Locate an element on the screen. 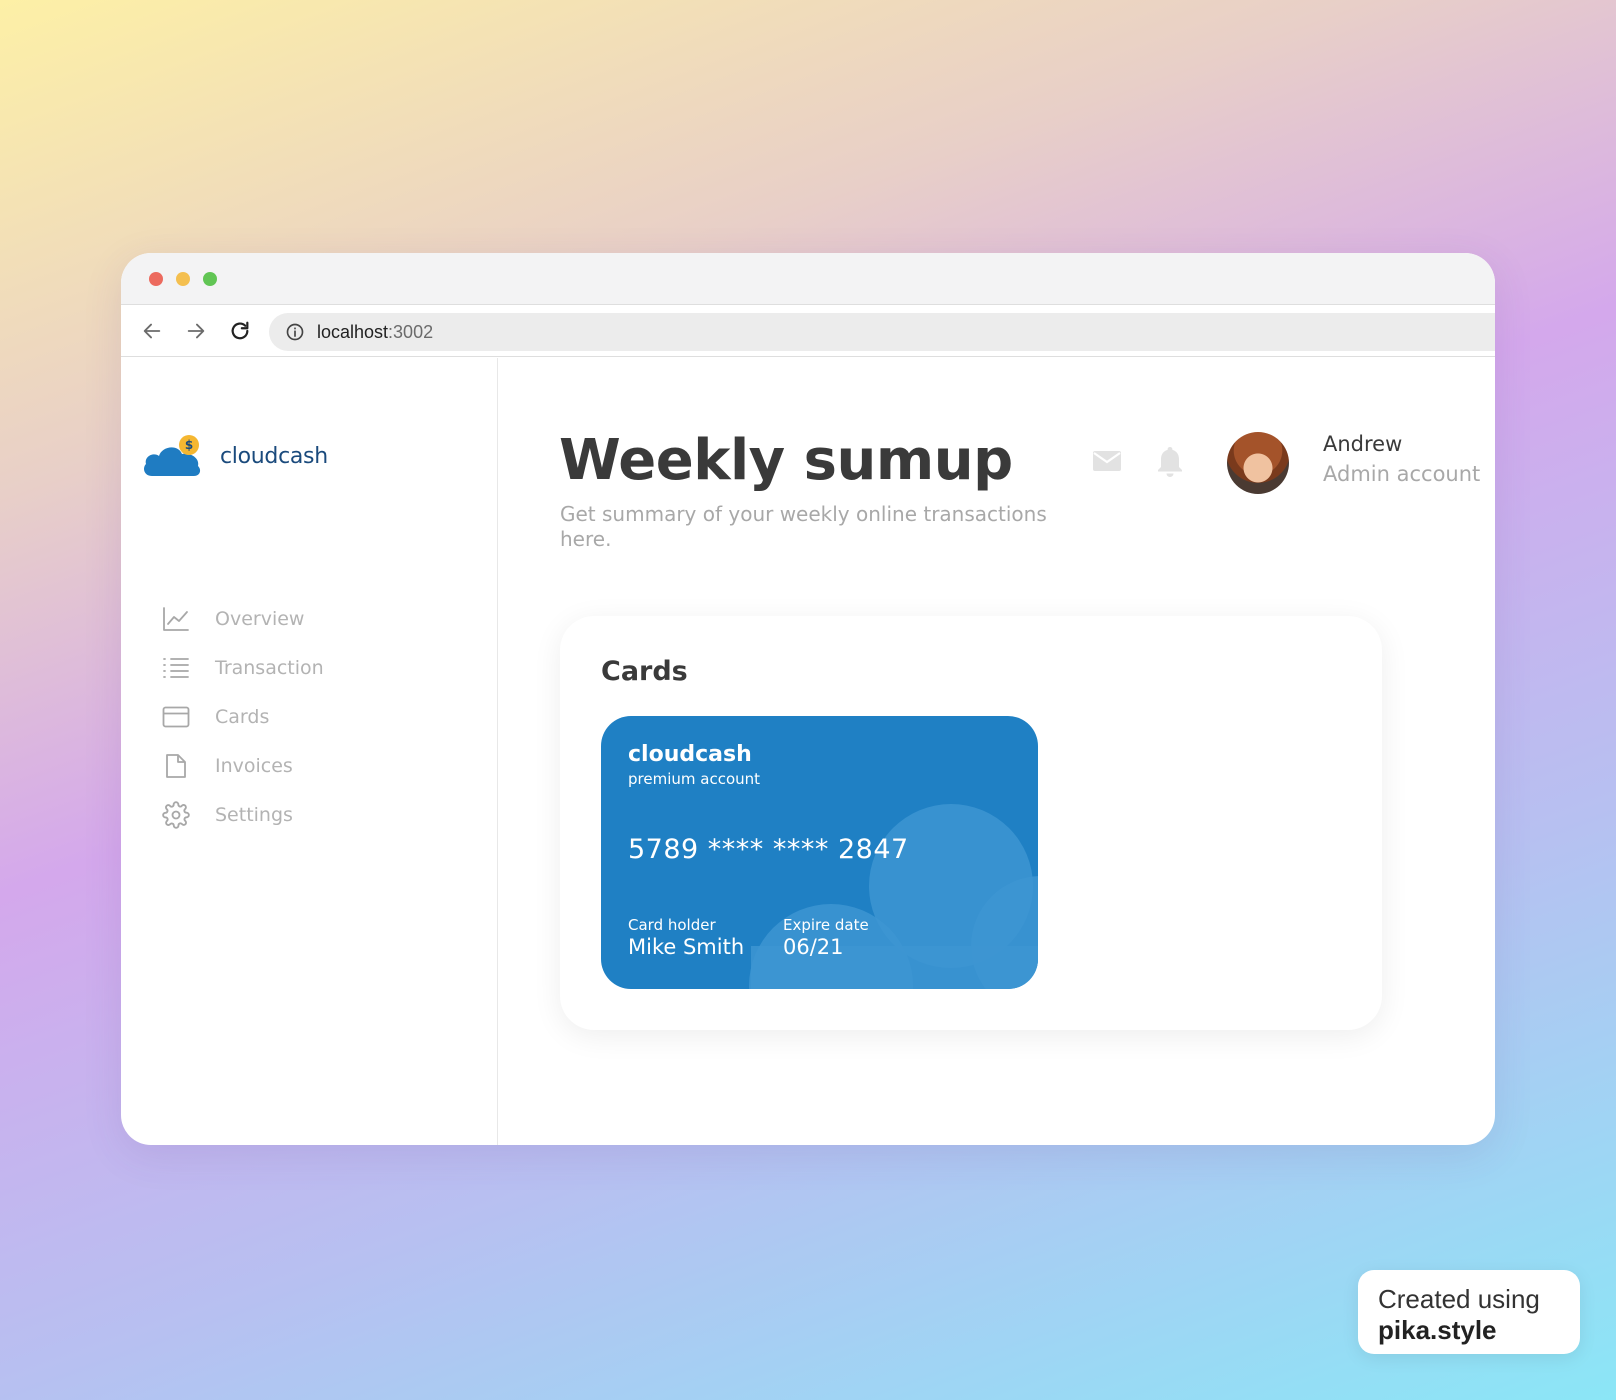 The width and height of the screenshot is (1616, 1400). sidebar-item-label: Cards is located at coordinates (242, 716).